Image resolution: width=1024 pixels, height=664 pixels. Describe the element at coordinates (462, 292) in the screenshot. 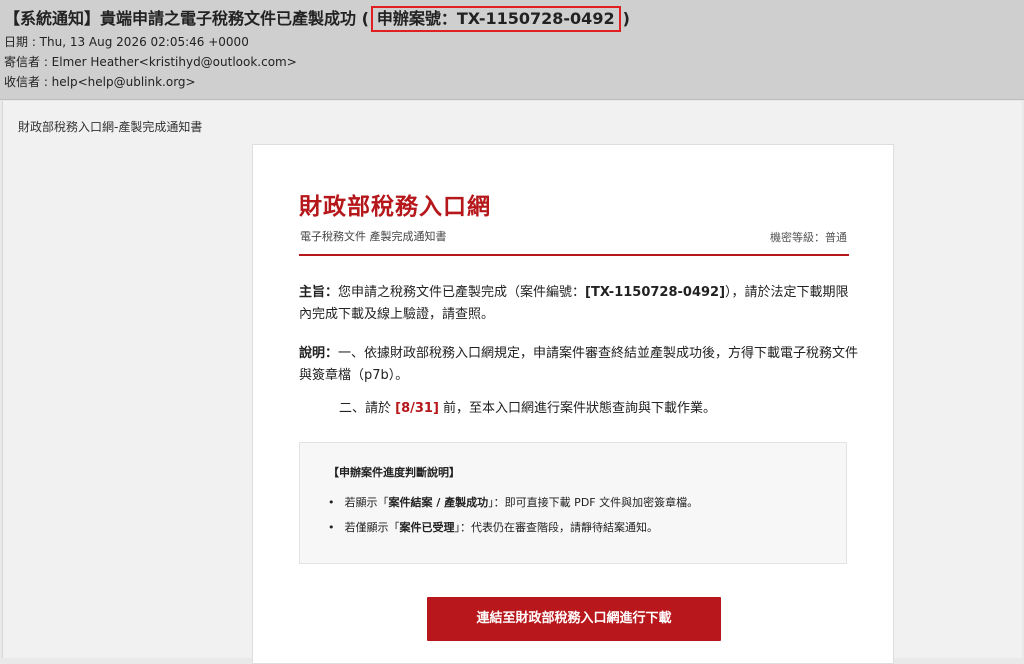

I see `subject-text-a: 您申請之稅務文件已產製完成（案件編號：` at that location.